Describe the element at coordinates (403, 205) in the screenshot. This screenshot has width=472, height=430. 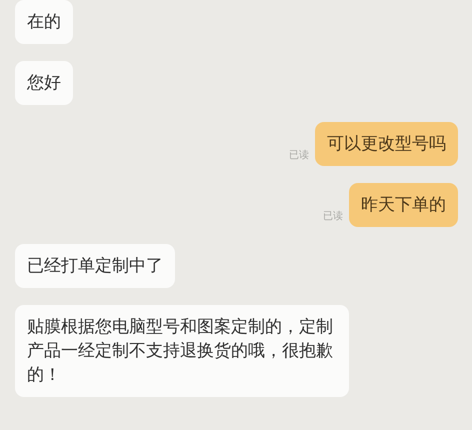
I see `message-bubble: 昨天下单的` at that location.